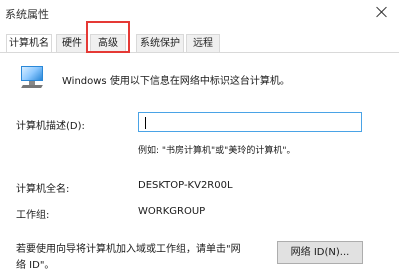 The width and height of the screenshot is (399, 279). What do you see at coordinates (128, 249) in the screenshot?
I see `network-wizard-text-line1: 若要使用向导将计算机加入域或工作组，请单击"网` at bounding box center [128, 249].